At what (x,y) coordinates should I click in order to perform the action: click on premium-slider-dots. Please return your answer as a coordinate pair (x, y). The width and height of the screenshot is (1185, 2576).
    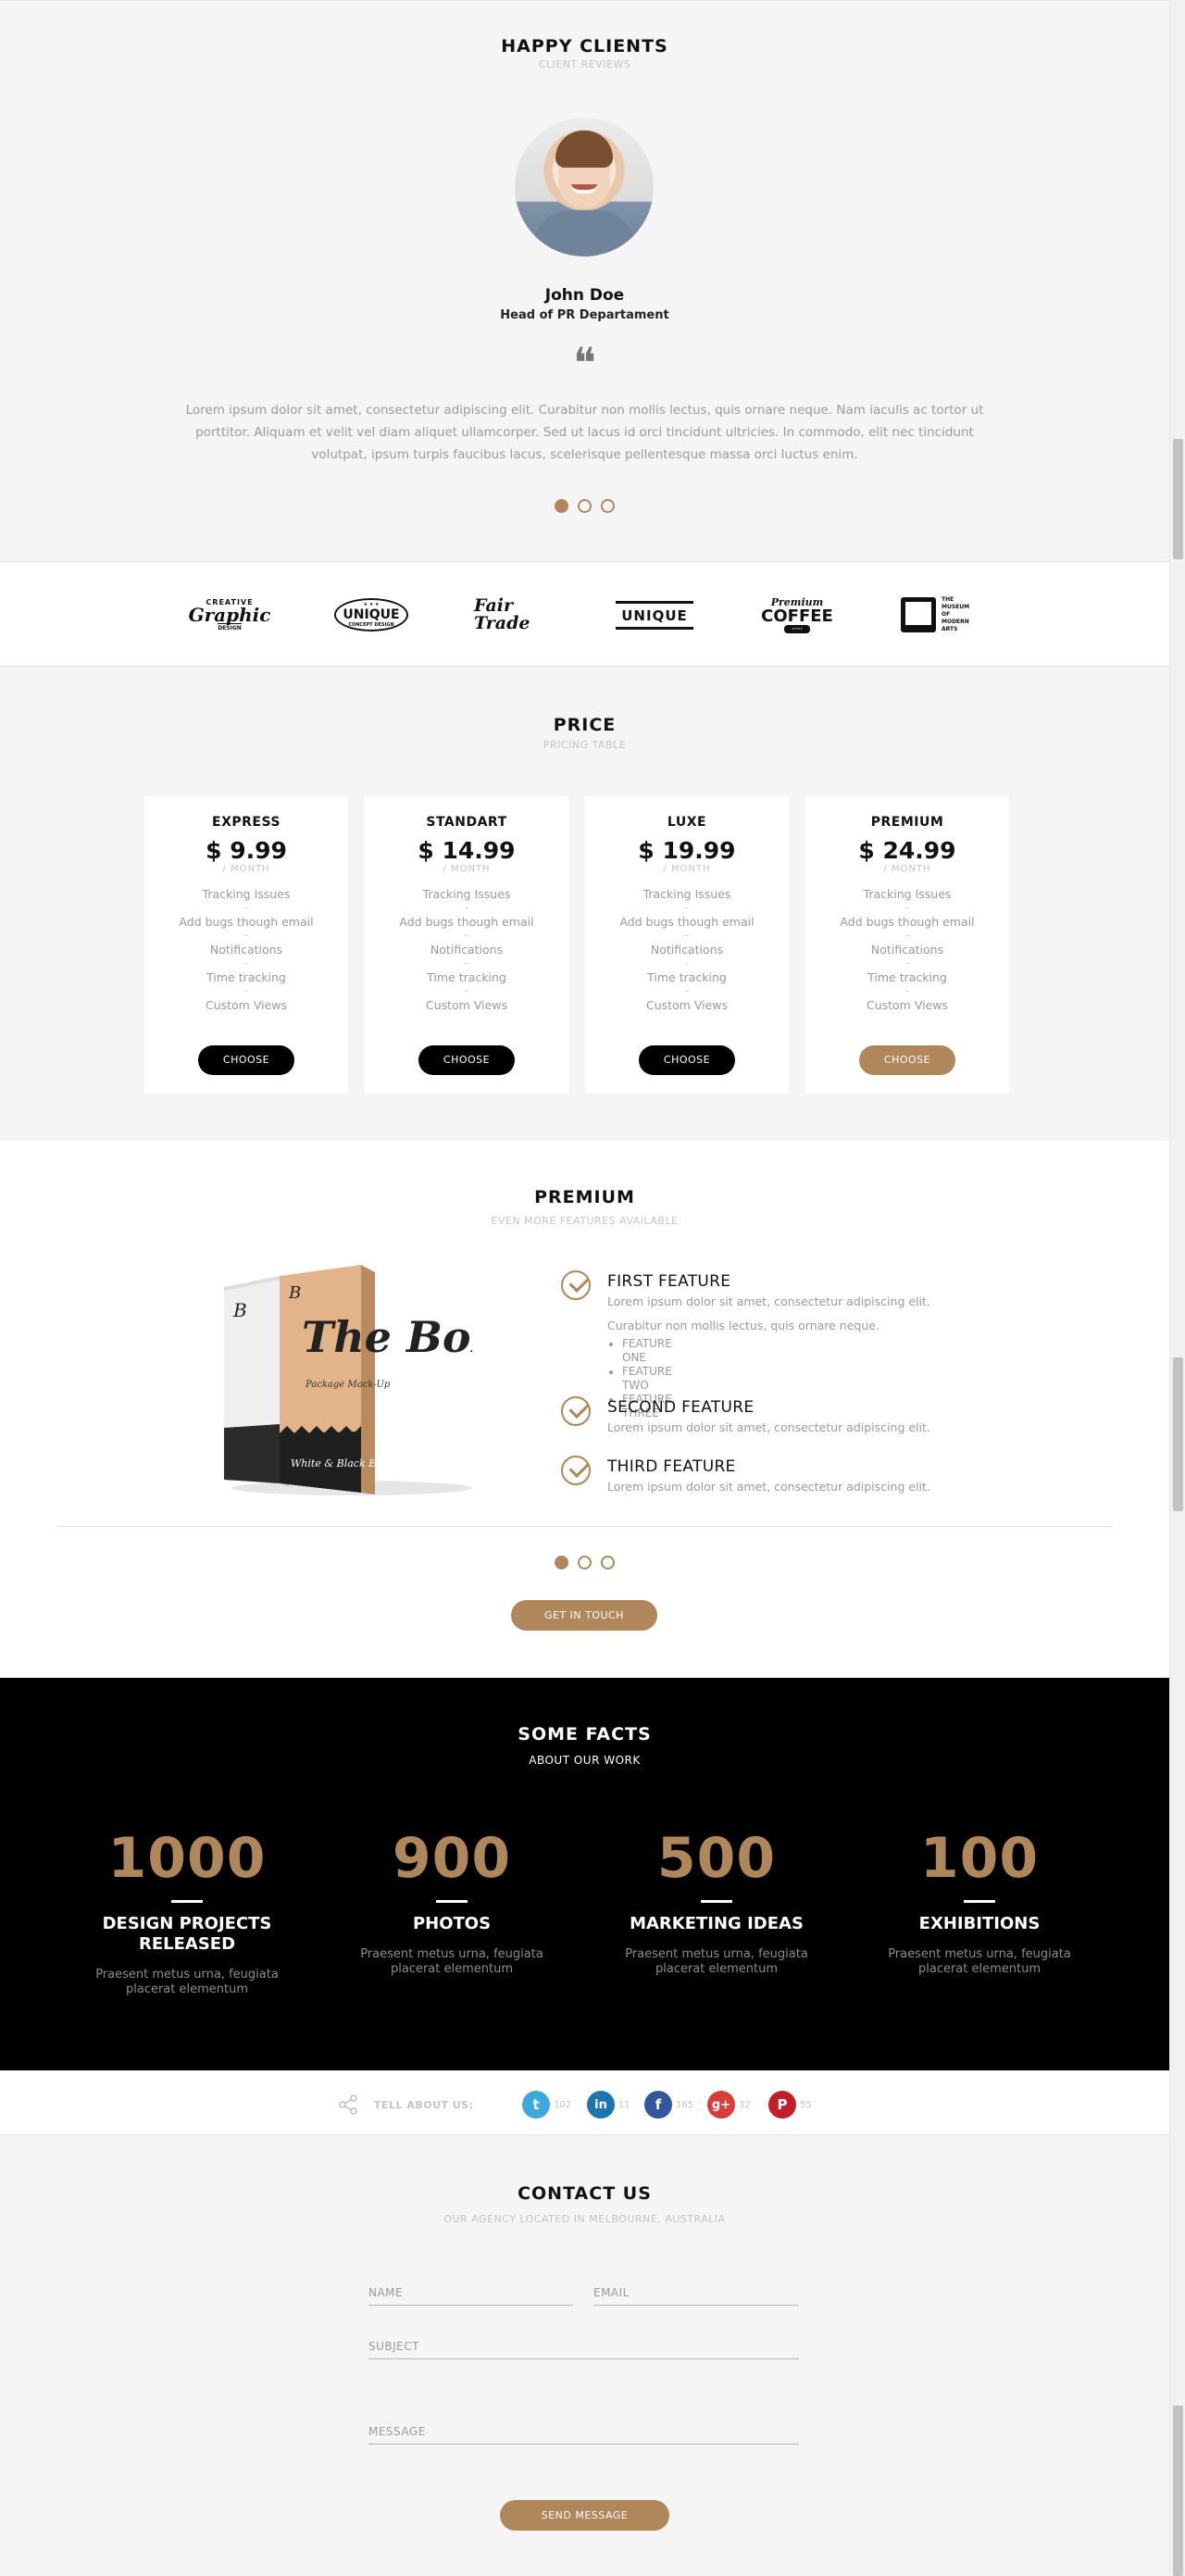
    Looking at the image, I should click on (584, 1563).